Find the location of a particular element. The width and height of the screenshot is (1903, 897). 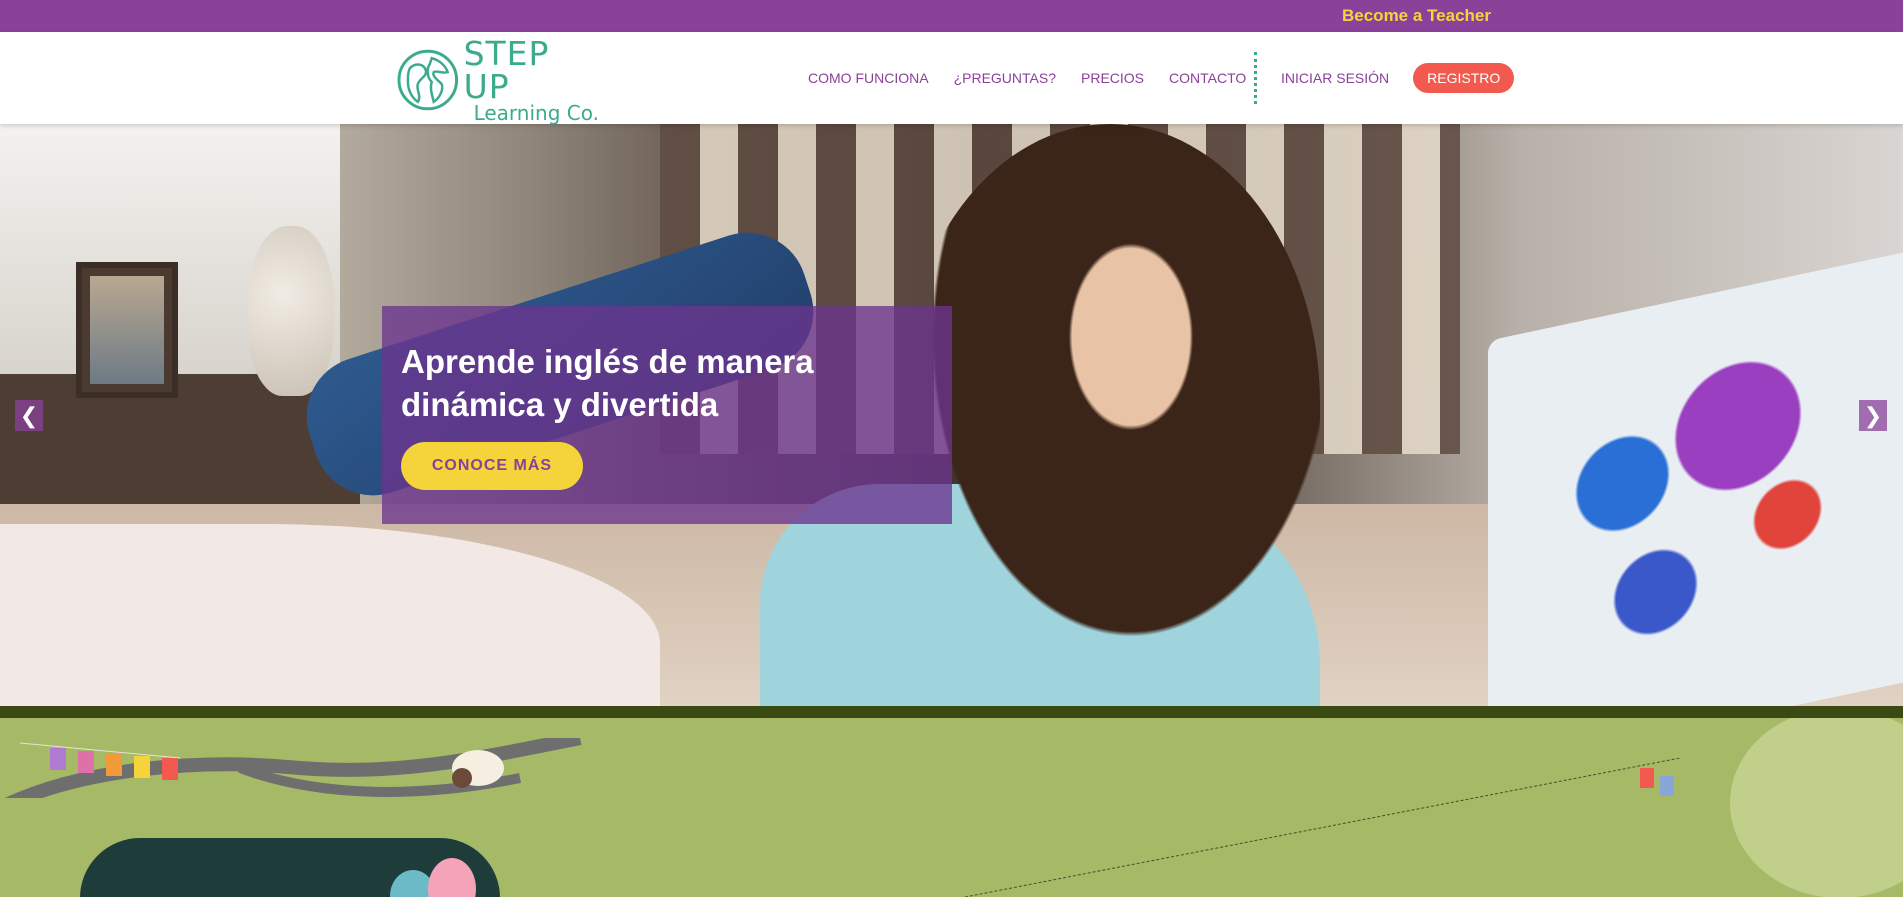

tree-illustration-right is located at coordinates (1816, 807).